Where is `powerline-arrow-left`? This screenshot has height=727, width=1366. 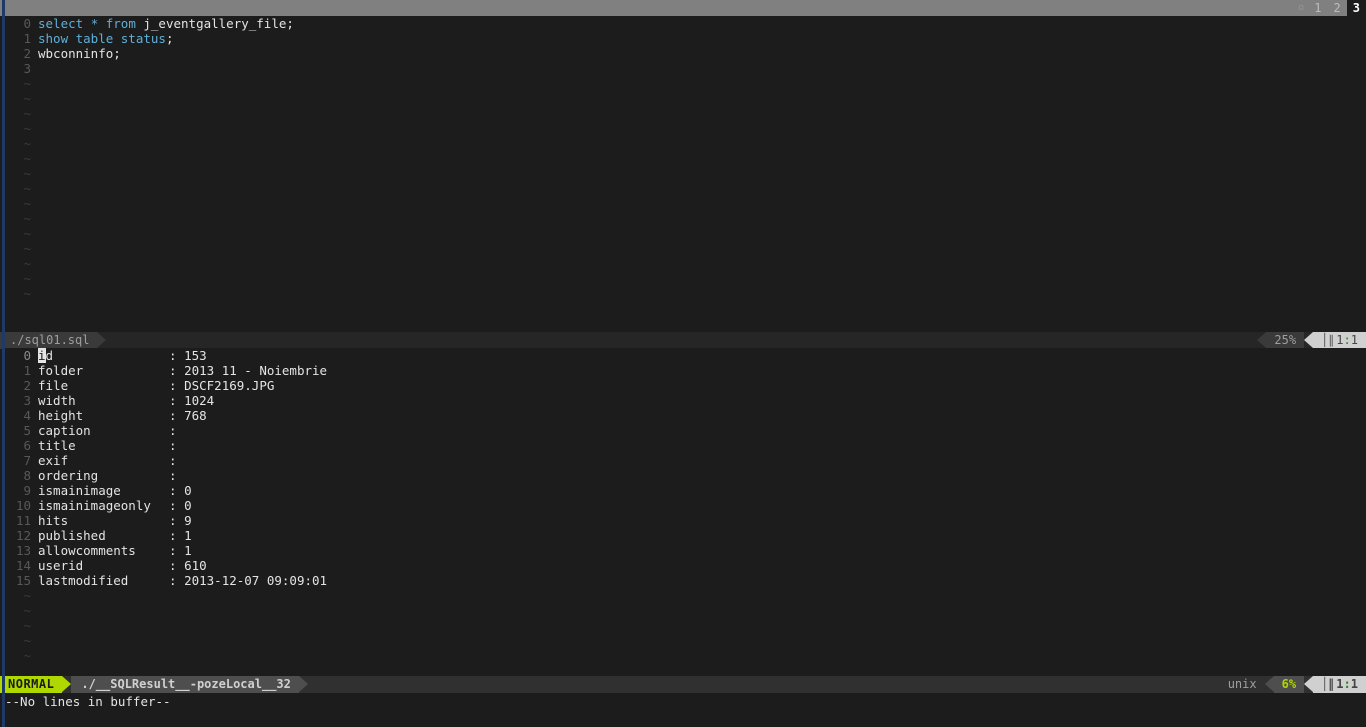
powerline-arrow-left is located at coordinates (1262, 340).